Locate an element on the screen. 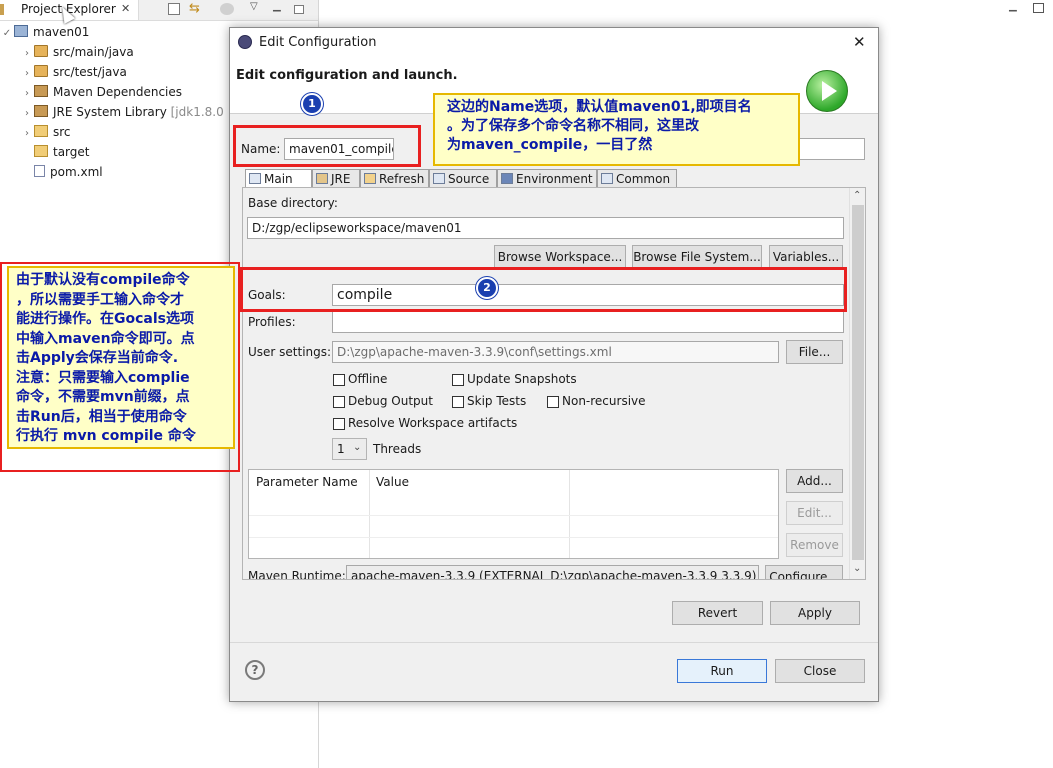 The width and height of the screenshot is (1053, 768). tree-item: pom.xml is located at coordinates (61, 172).